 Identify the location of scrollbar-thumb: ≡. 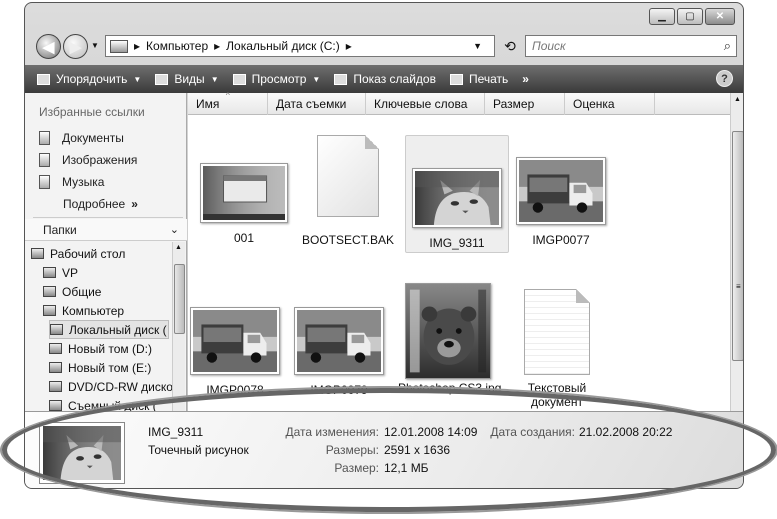
(737, 246).